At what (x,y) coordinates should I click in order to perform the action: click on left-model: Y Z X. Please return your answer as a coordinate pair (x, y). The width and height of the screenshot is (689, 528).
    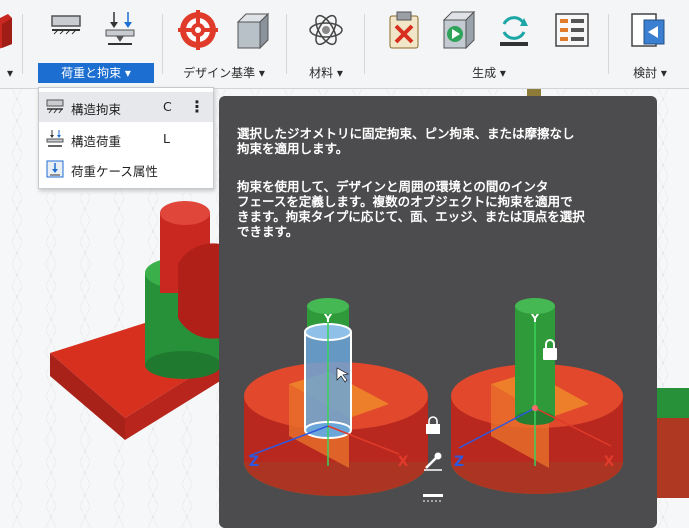
    Looking at the image, I should click on (336, 397).